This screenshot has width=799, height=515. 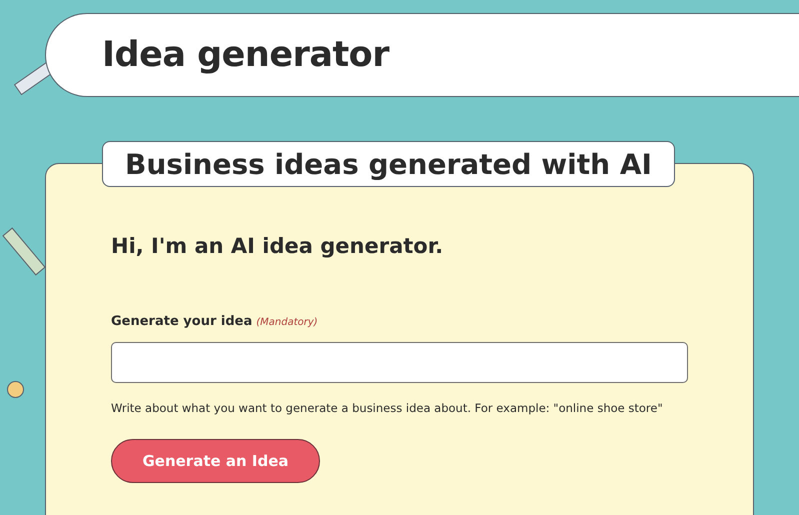 I want to click on mandatory-note: (Mandatory), so click(x=287, y=322).